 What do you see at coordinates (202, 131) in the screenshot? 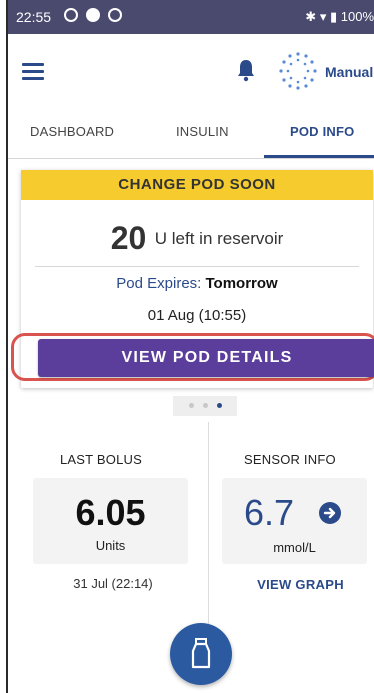
I see `tab-insulin: INSULIN` at bounding box center [202, 131].